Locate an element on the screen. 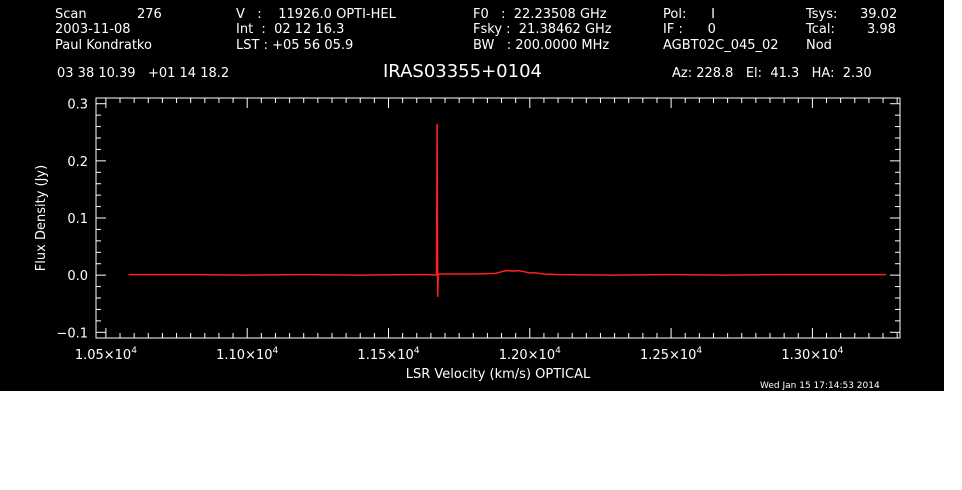 The height and width of the screenshot is (490, 962). y-tick-label: 0.2 is located at coordinates (77, 162).